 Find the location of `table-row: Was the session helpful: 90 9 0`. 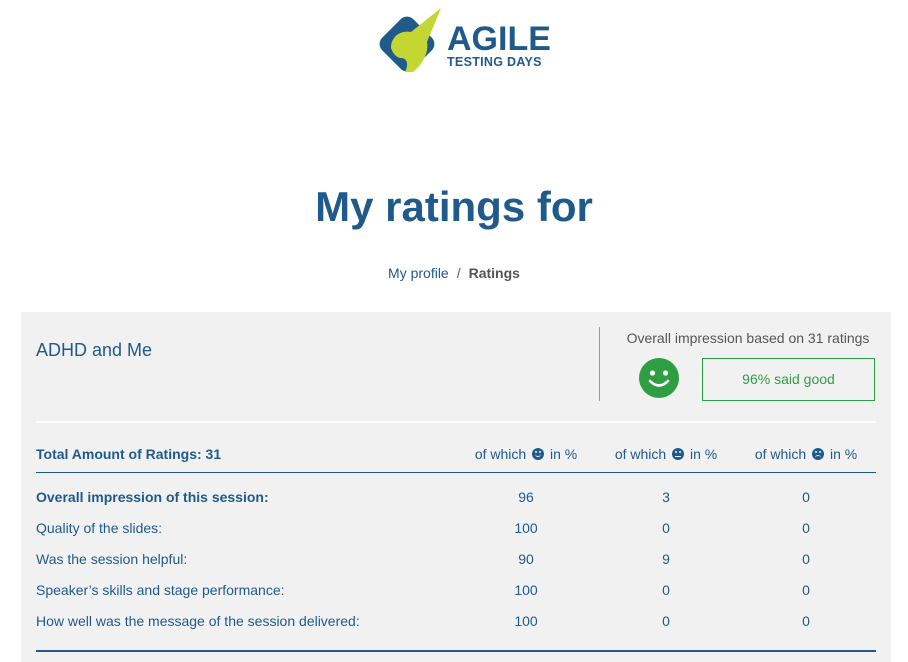

table-row: Was the session helpful: 90 9 0 is located at coordinates (456, 558).